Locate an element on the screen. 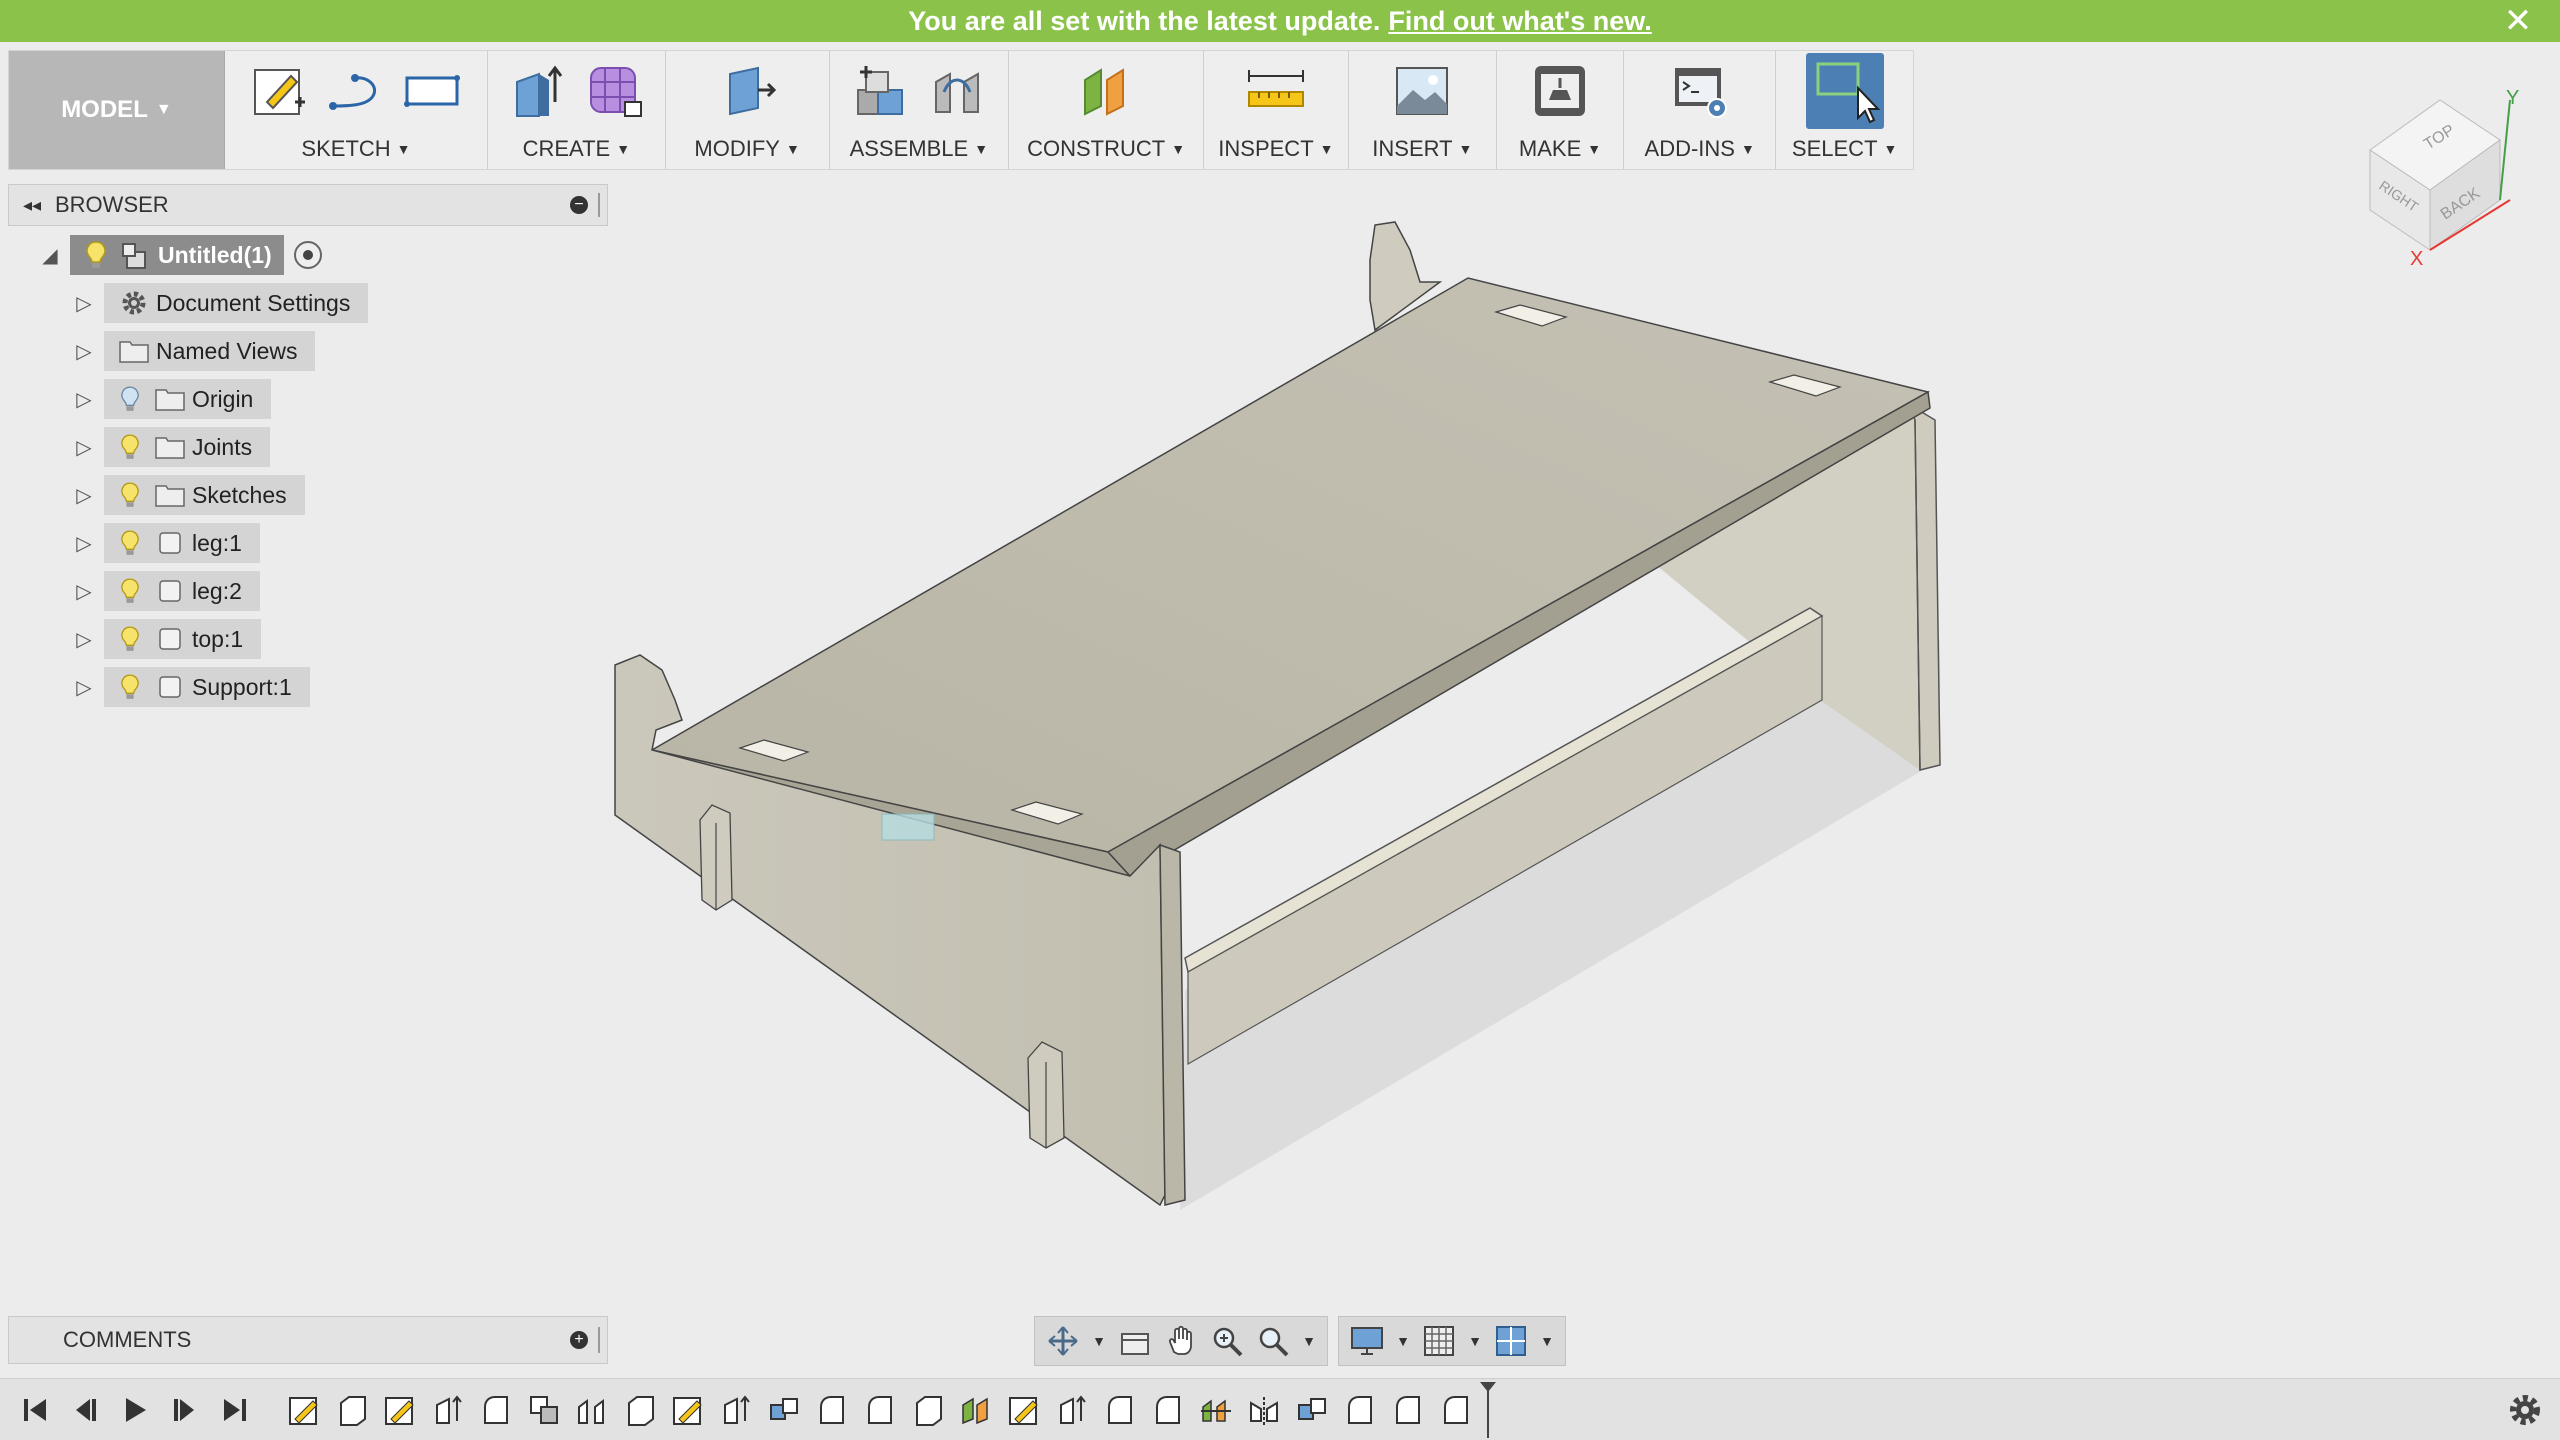 This screenshot has width=2560, height=1440. timeline-settings-gear-icon is located at coordinates (2525, 1410).